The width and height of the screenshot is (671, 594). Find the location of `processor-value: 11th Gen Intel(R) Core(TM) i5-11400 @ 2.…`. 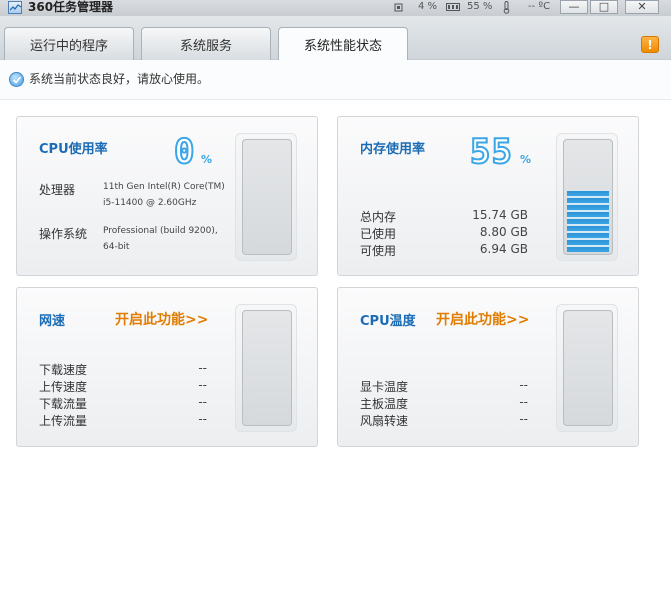

processor-value: 11th Gen Intel(R) Core(TM) i5-11400 @ 2.… is located at coordinates (164, 195).